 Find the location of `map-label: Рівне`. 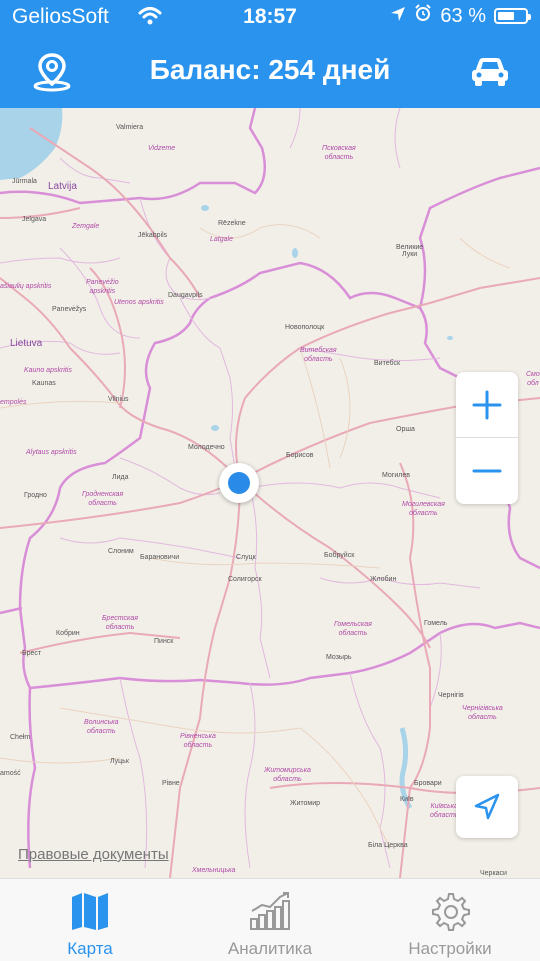

map-label: Рівне is located at coordinates (171, 783).